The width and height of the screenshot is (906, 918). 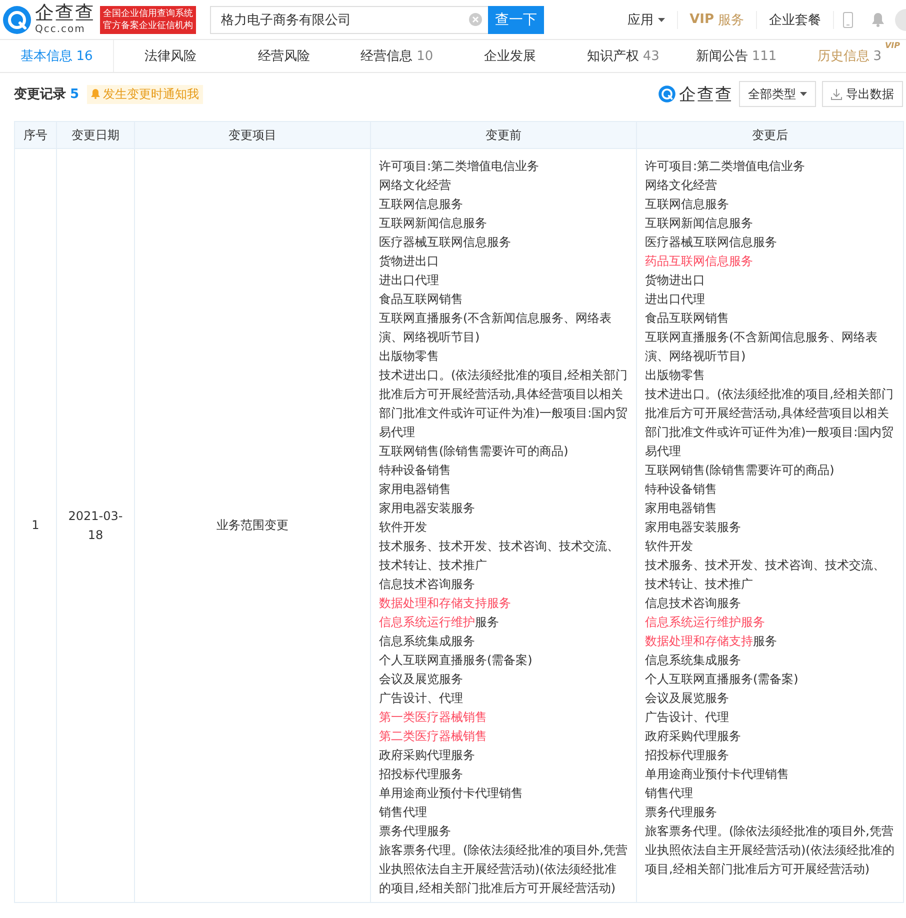 What do you see at coordinates (349, 20) in the screenshot?
I see `search-field: 格力电子商务有限公司` at bounding box center [349, 20].